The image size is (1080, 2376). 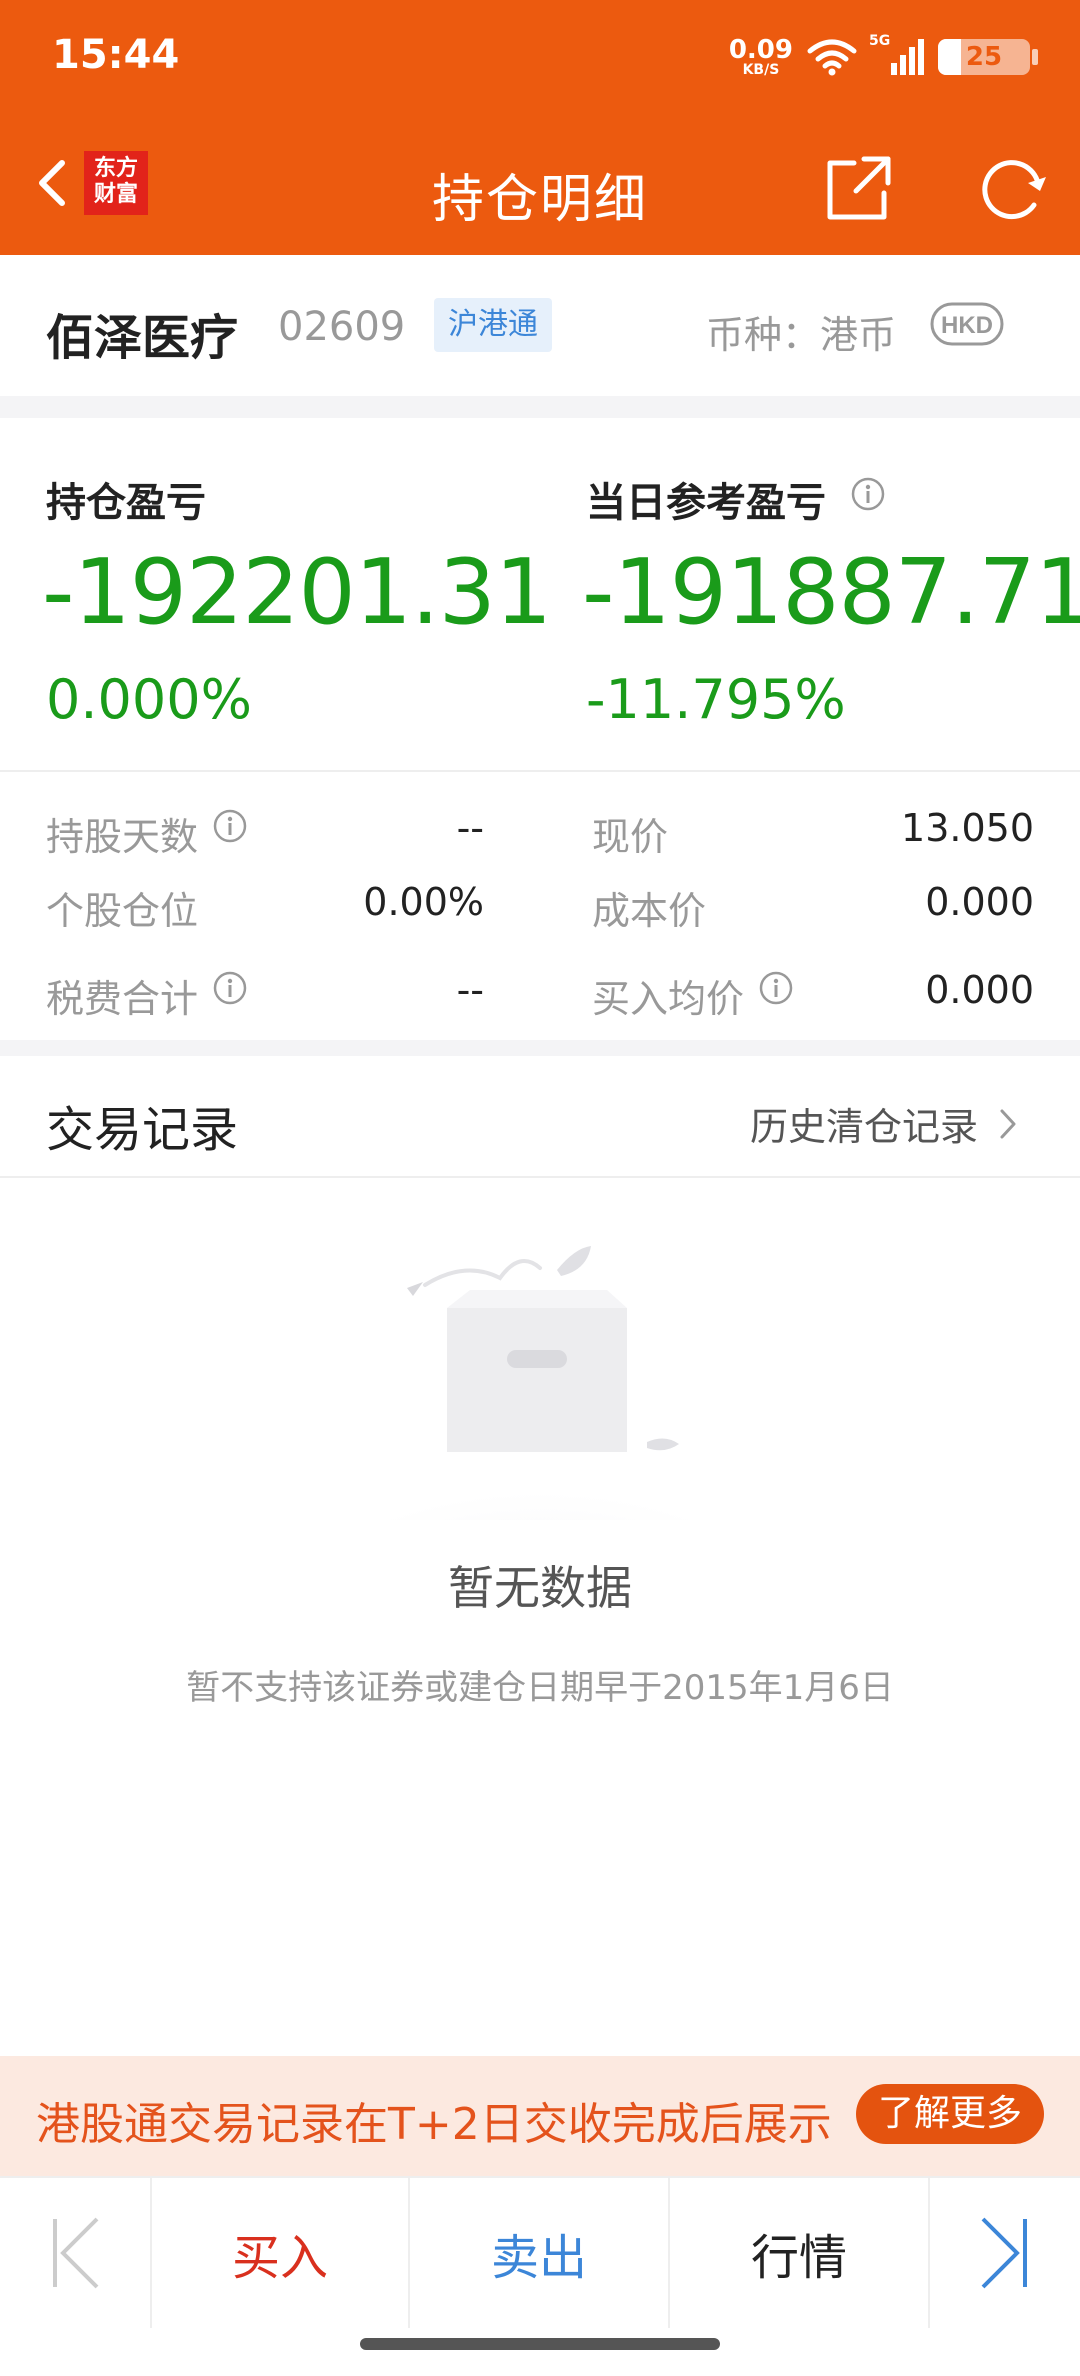 I want to click on daily-pnl-pct: -11.795%, so click(x=716, y=699).